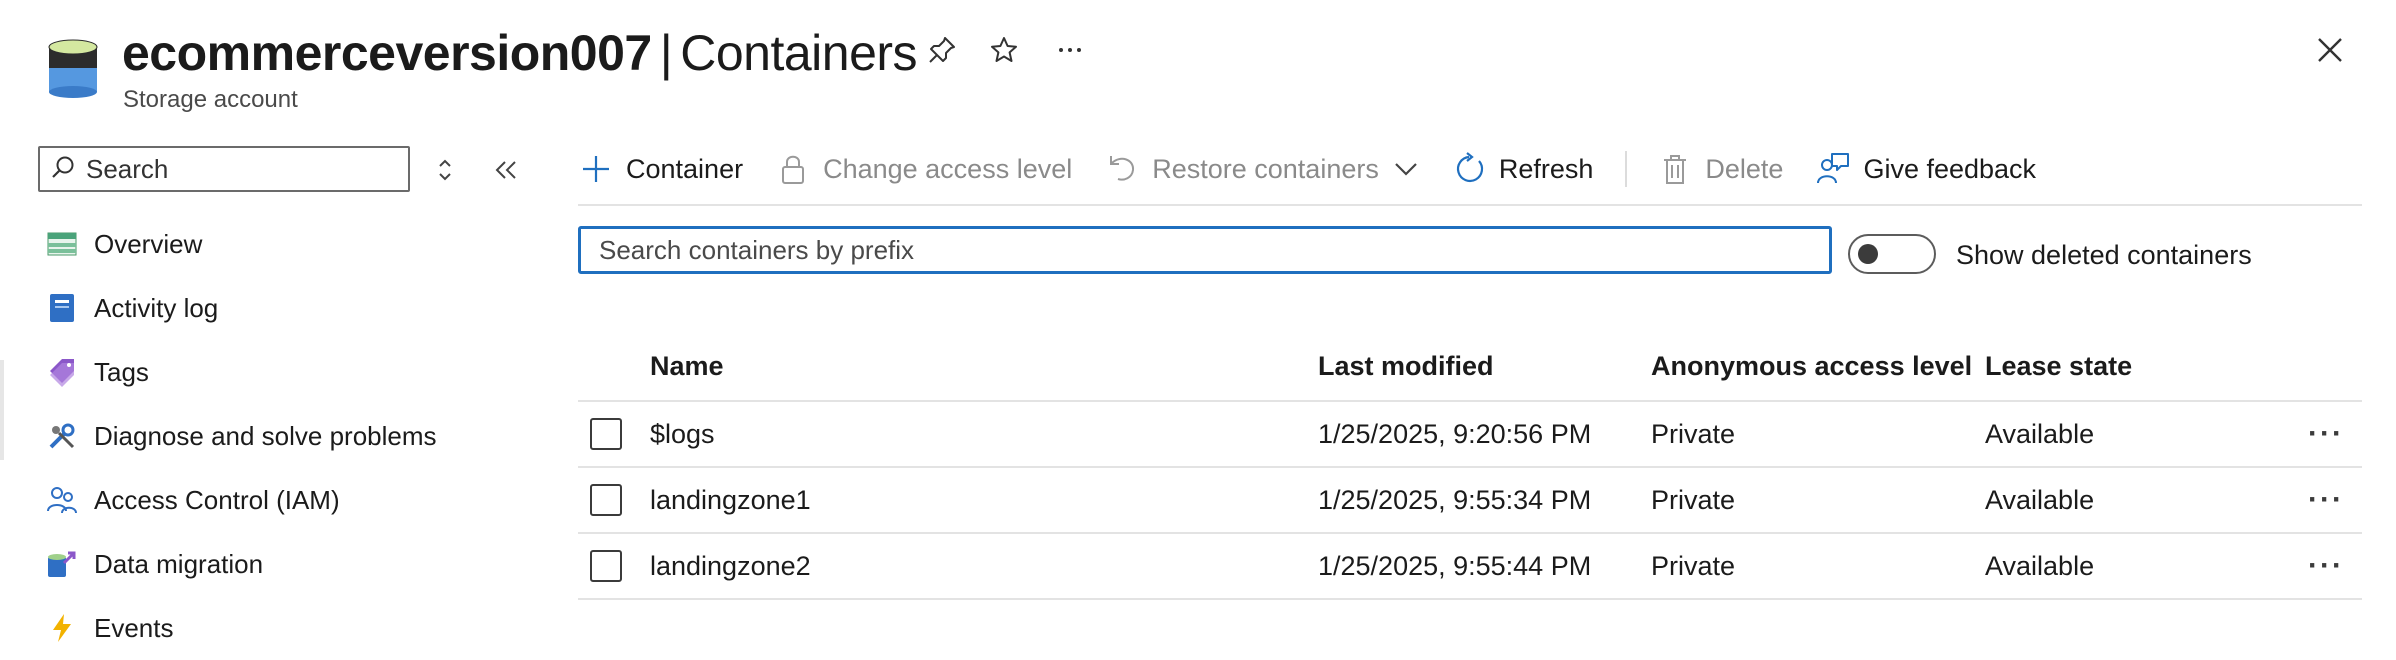 This screenshot has height=660, width=2396. I want to click on storage-account-icon, so click(73, 68).